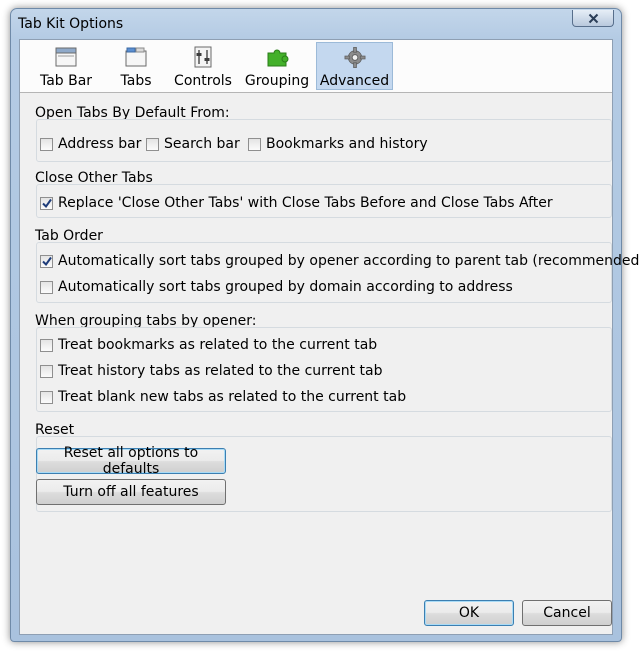 This screenshot has height=662, width=640. Describe the element at coordinates (71, 24) in the screenshot. I see `window-title: Tab Kit Options` at that location.